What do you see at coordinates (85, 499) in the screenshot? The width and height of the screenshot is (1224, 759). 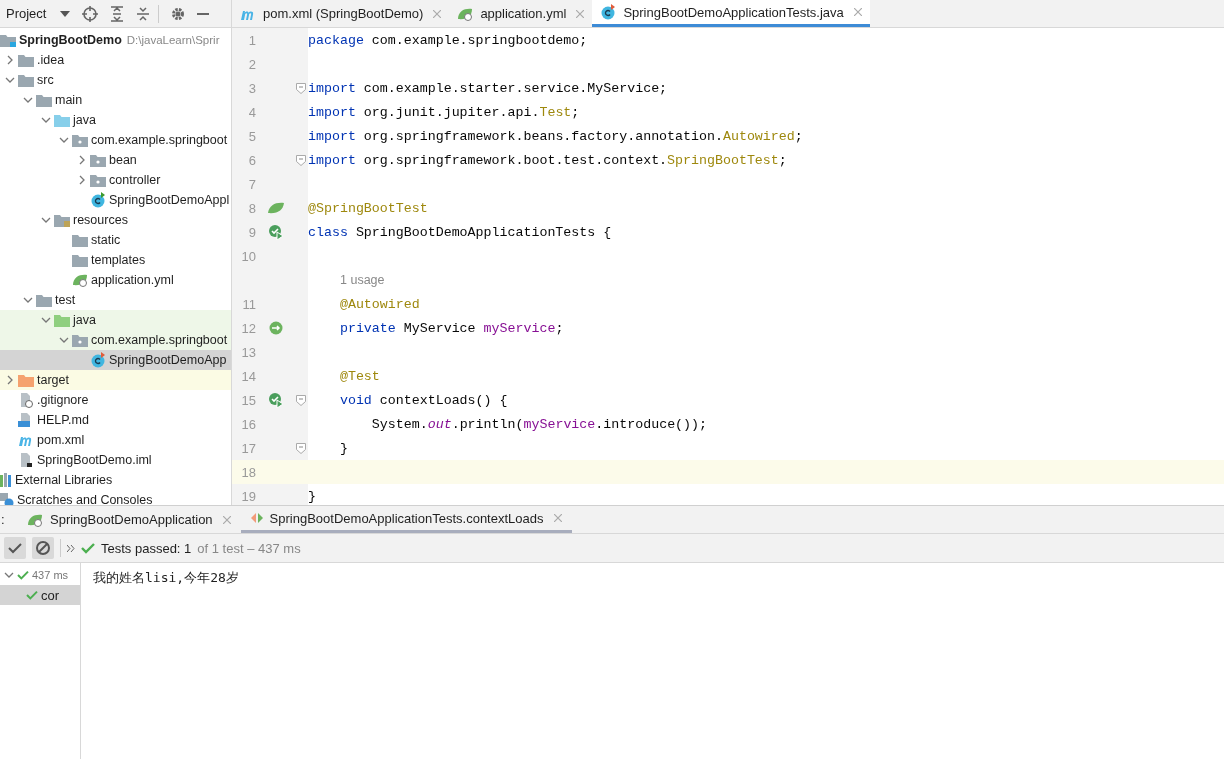 I see `item-label: Scratches and Consoles` at bounding box center [85, 499].